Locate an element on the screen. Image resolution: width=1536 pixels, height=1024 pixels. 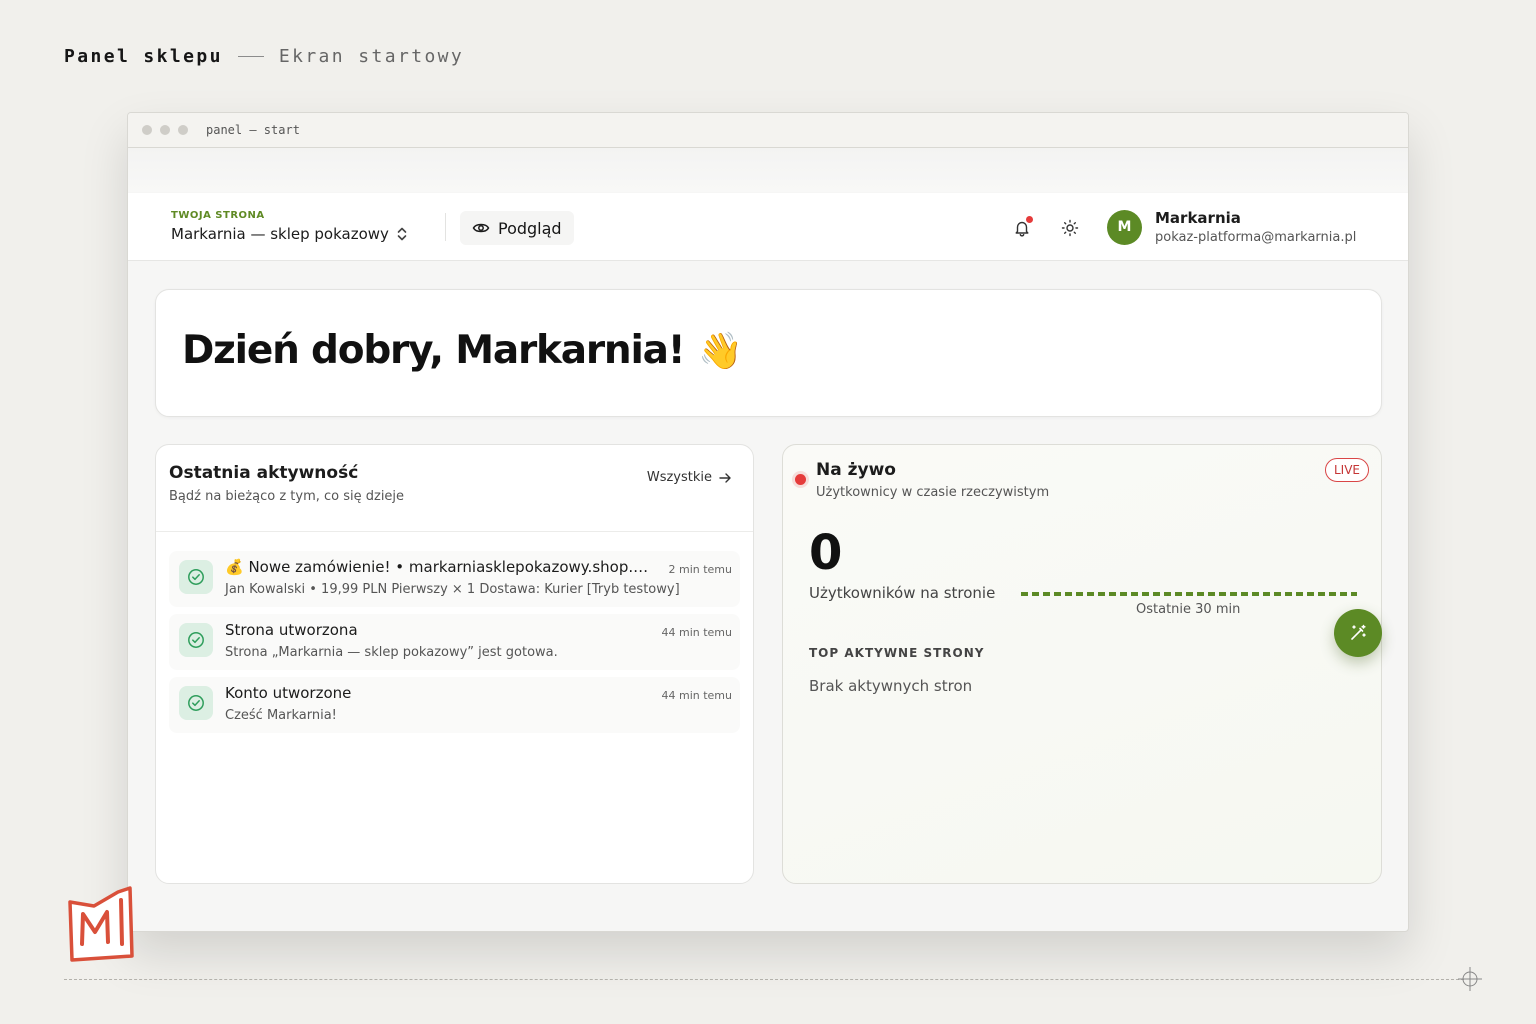
markarnia-logo is located at coordinates (101, 926).